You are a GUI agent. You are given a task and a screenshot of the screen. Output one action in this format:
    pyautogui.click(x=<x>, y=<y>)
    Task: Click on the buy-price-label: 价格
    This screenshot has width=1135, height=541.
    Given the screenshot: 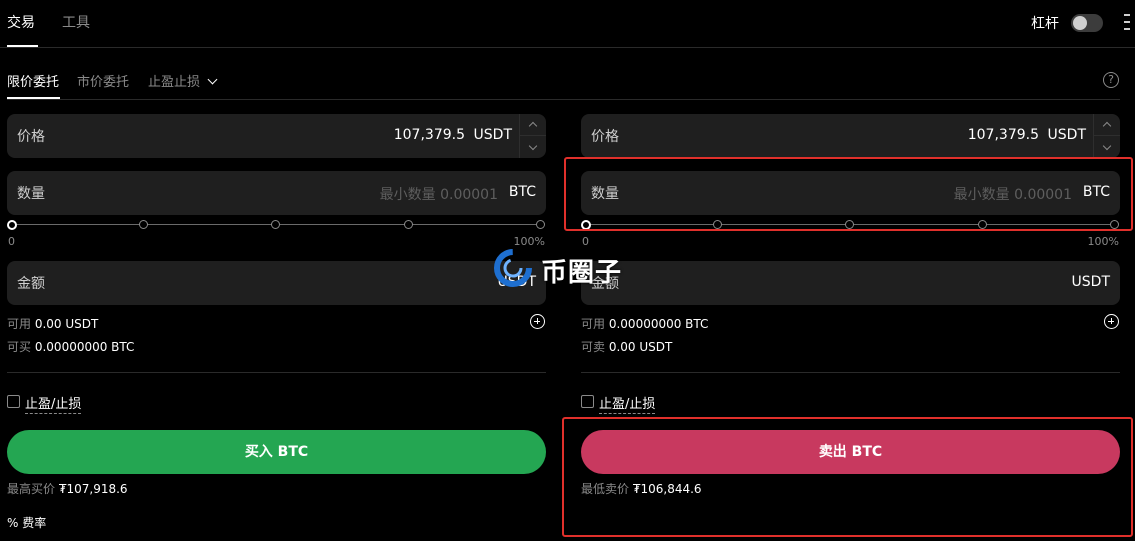 What is the action you would take?
    pyautogui.click(x=31, y=137)
    